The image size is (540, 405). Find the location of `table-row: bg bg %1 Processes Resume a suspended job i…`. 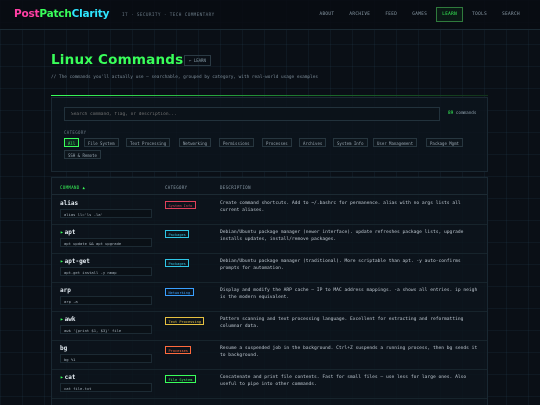

table-row: bg bg %1 Processes Resume a suspended job i… is located at coordinates (269, 355).